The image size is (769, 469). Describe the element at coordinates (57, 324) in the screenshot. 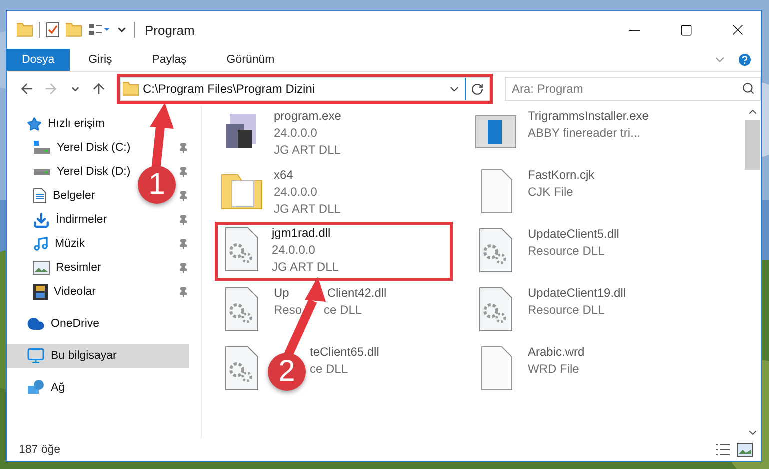

I see `sidebar-item: OneDrive` at that location.